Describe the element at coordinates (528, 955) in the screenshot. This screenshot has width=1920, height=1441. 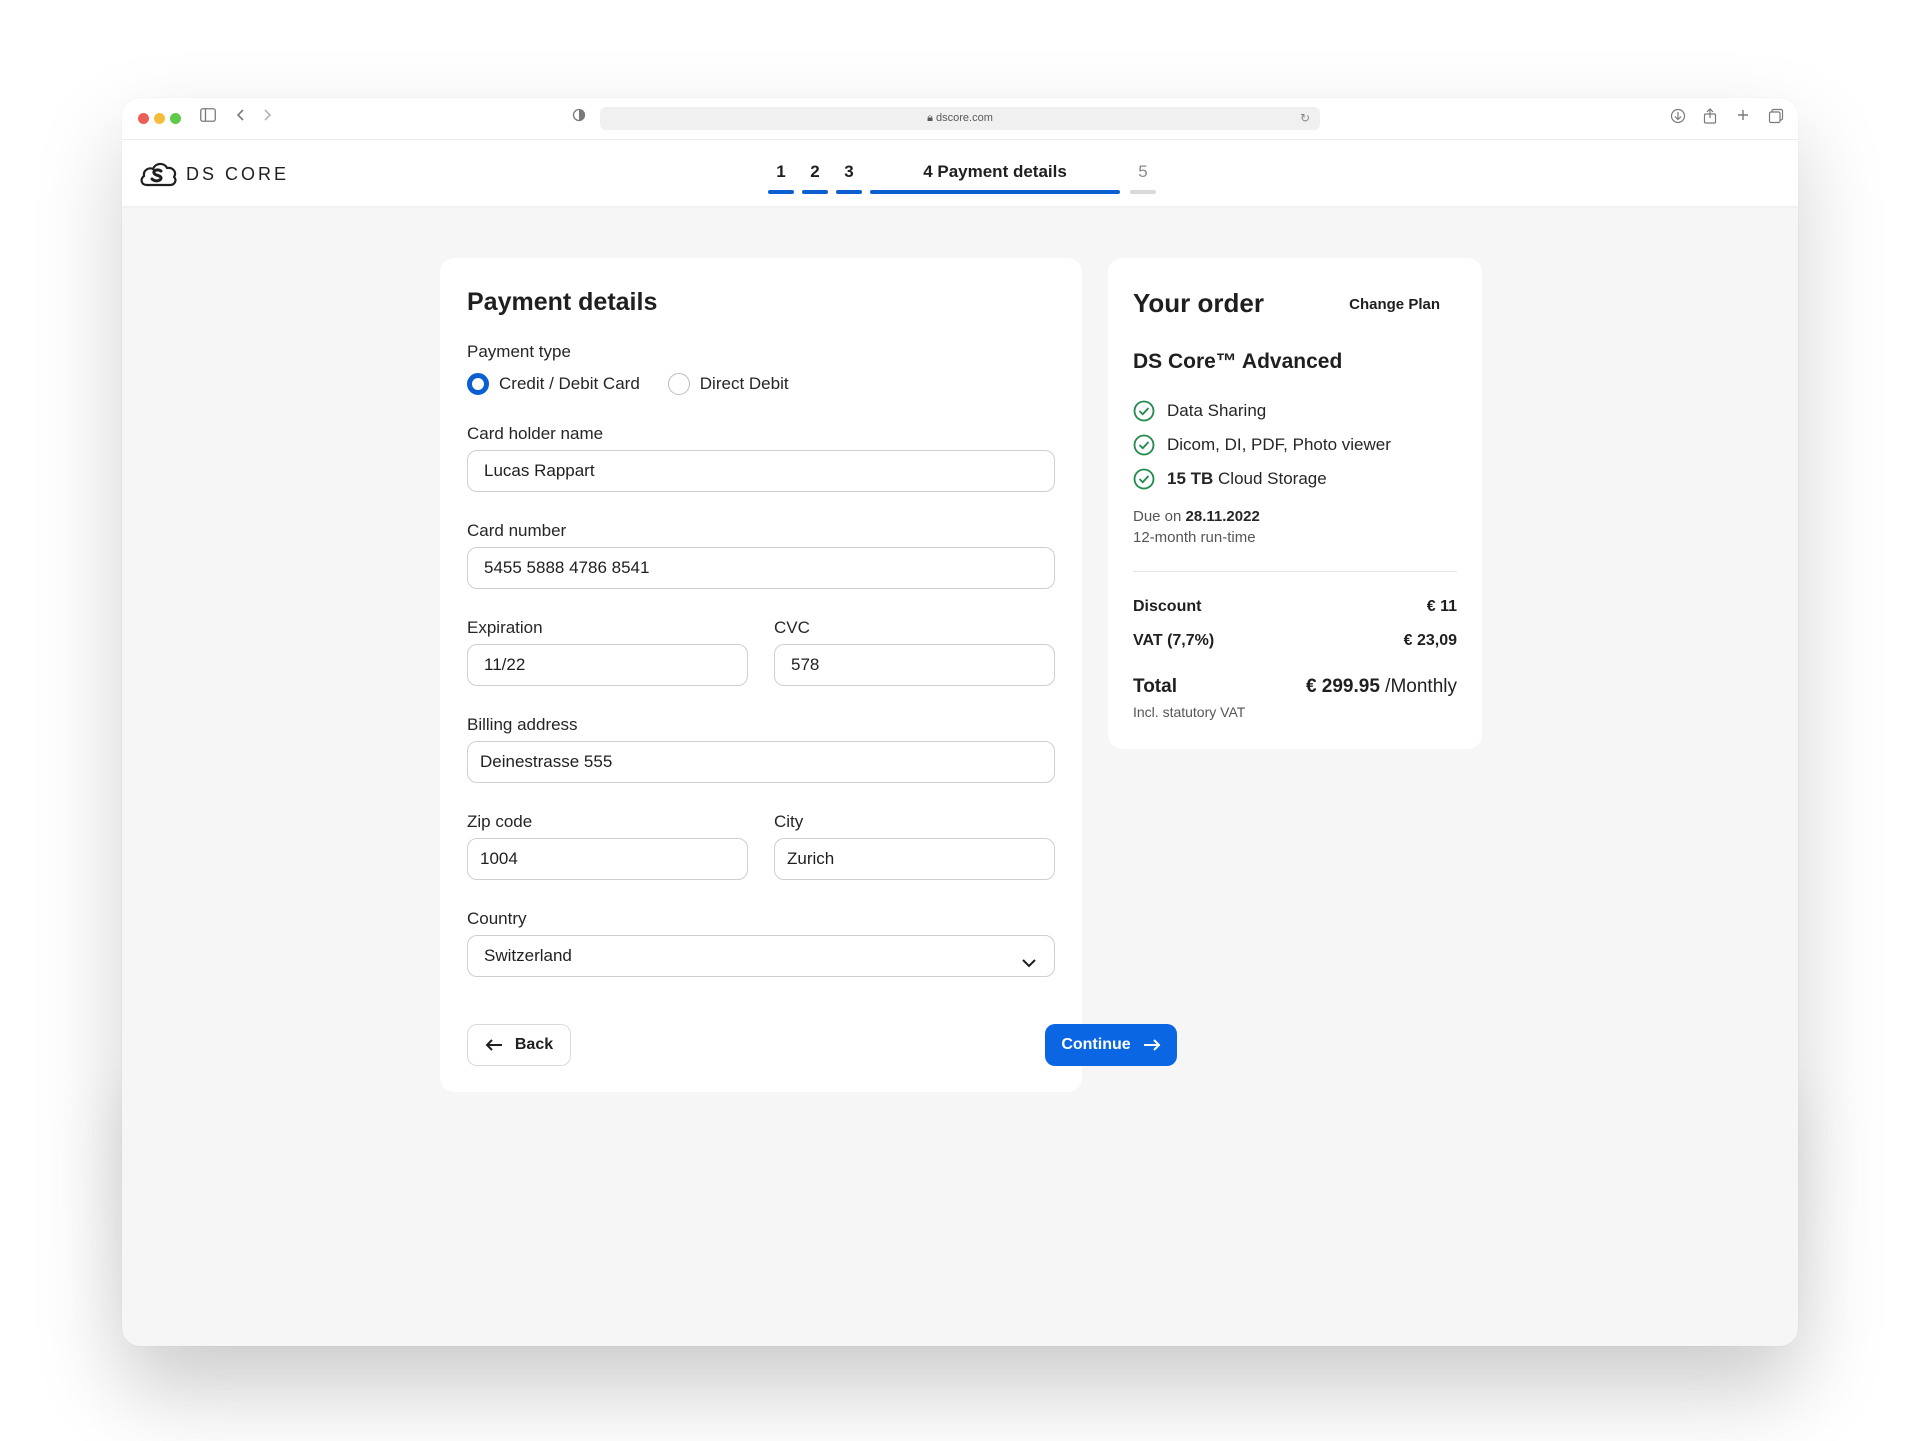
I see `country-value: Switzerland` at that location.